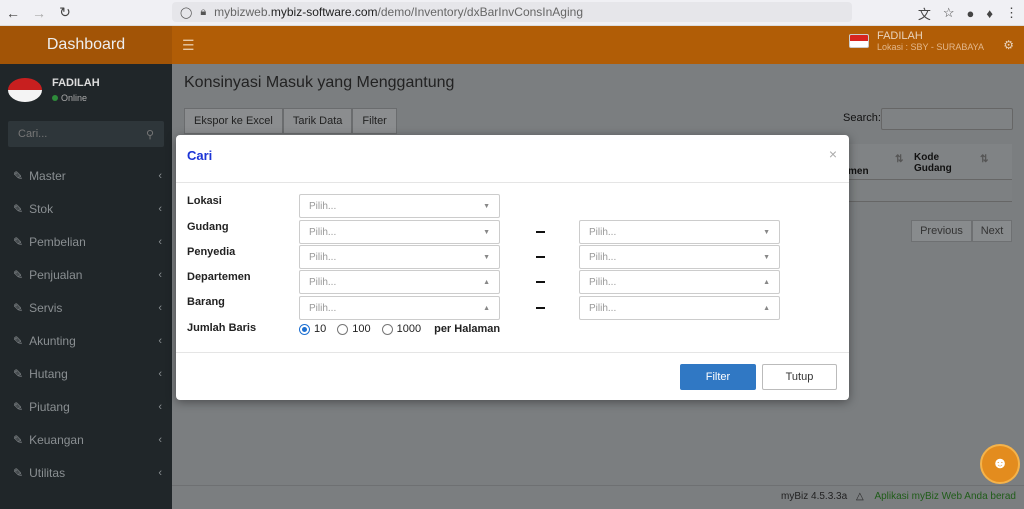 This screenshot has width=1024, height=509. What do you see at coordinates (947, 119) in the screenshot?
I see `table-search-input` at bounding box center [947, 119].